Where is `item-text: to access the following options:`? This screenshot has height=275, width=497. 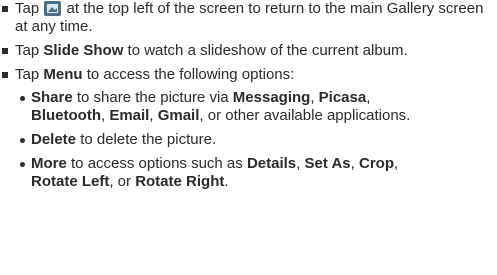
item-text: to access the following options: is located at coordinates (188, 74).